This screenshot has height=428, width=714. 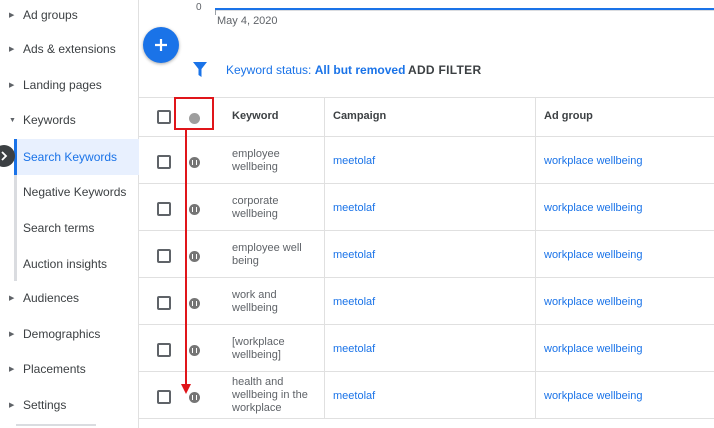 I want to click on add-keyword-button, so click(x=161, y=45).